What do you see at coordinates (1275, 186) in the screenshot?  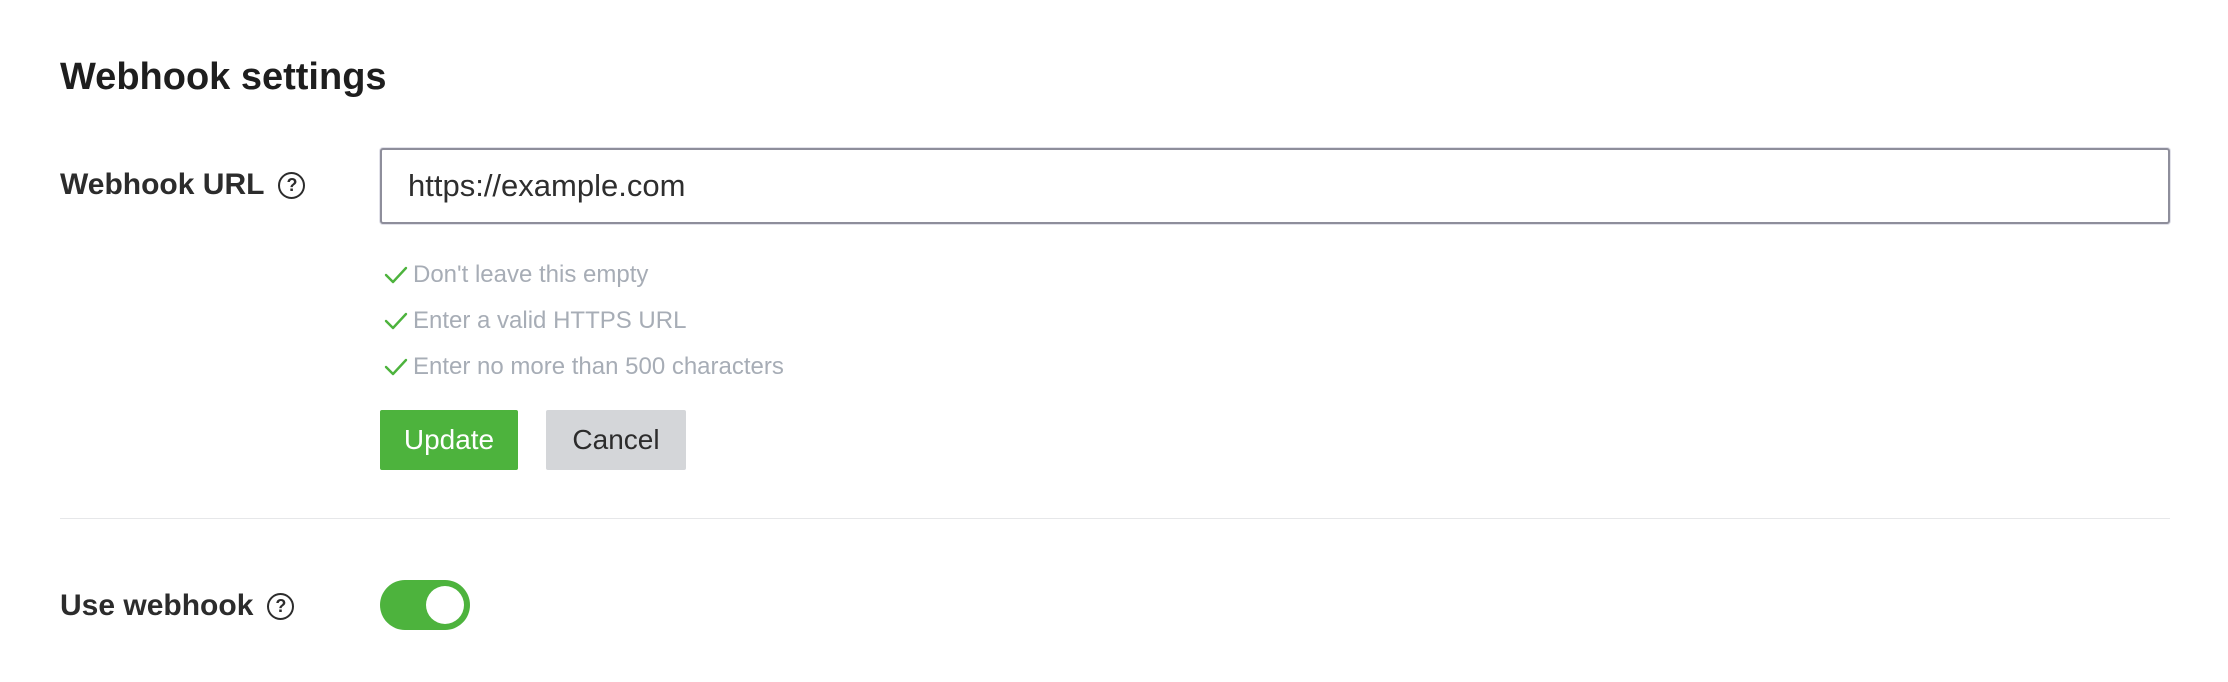 I see `webhook-url-input` at bounding box center [1275, 186].